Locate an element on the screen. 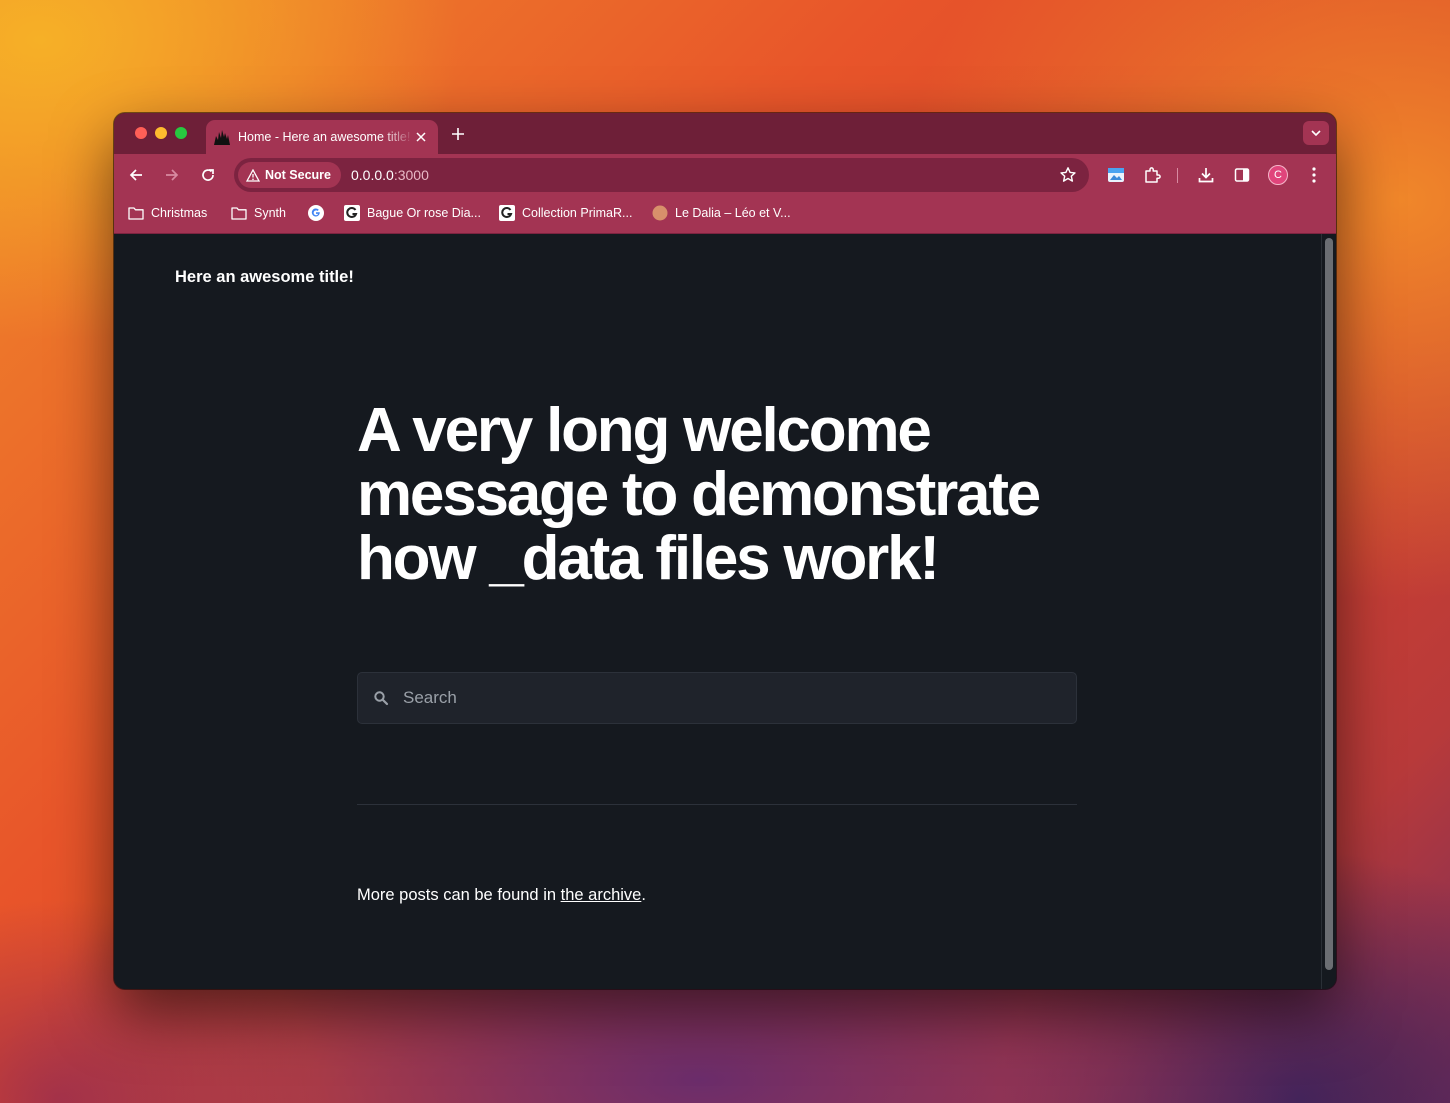 The height and width of the screenshot is (1103, 1450). side-panel-button is located at coordinates (1242, 175).